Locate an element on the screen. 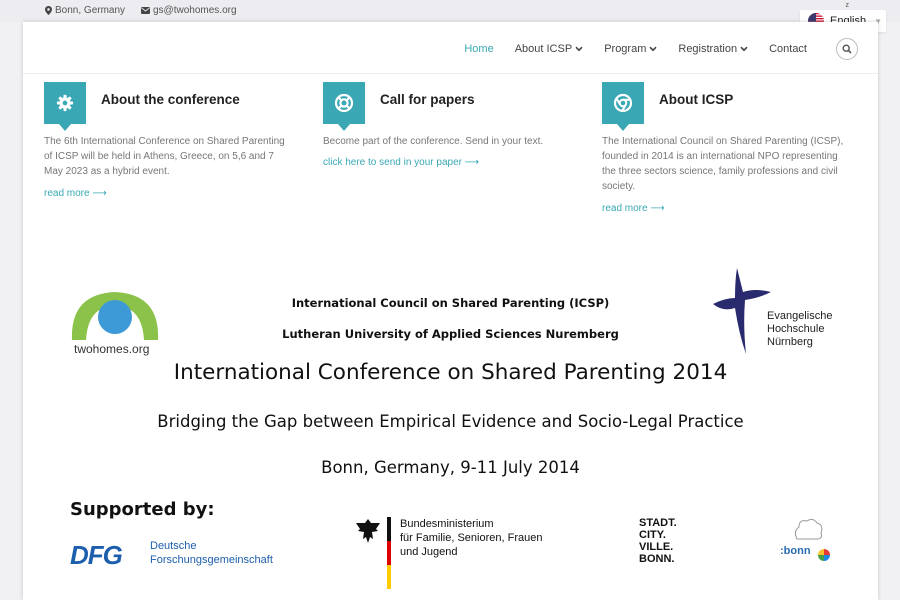 This screenshot has height=600, width=900. card-title: About ICSP is located at coordinates (696, 99).